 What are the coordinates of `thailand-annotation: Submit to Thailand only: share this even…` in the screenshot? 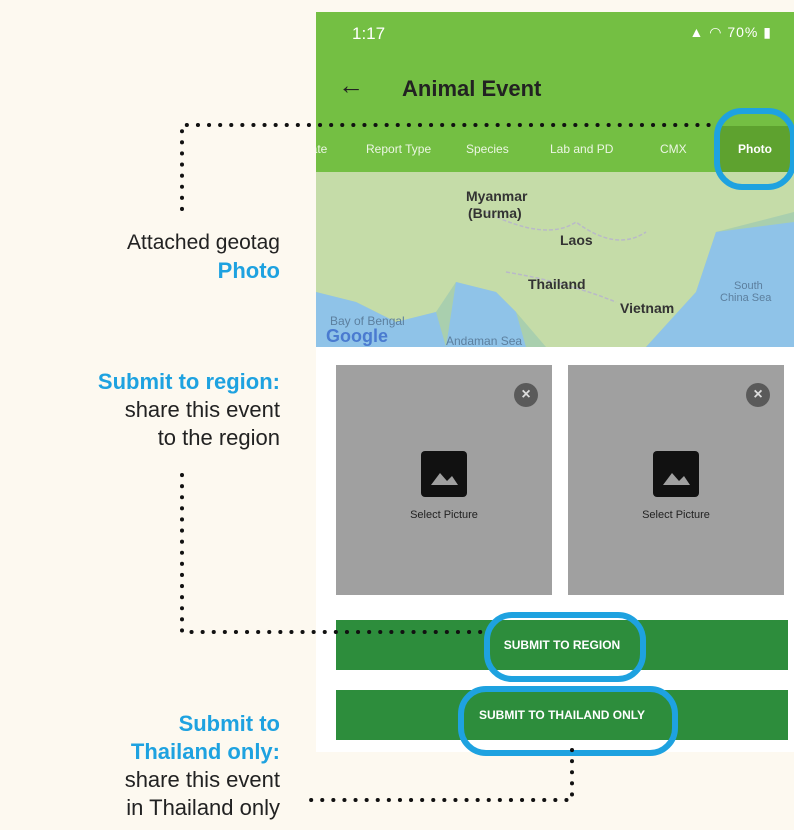 It's located at (140, 766).